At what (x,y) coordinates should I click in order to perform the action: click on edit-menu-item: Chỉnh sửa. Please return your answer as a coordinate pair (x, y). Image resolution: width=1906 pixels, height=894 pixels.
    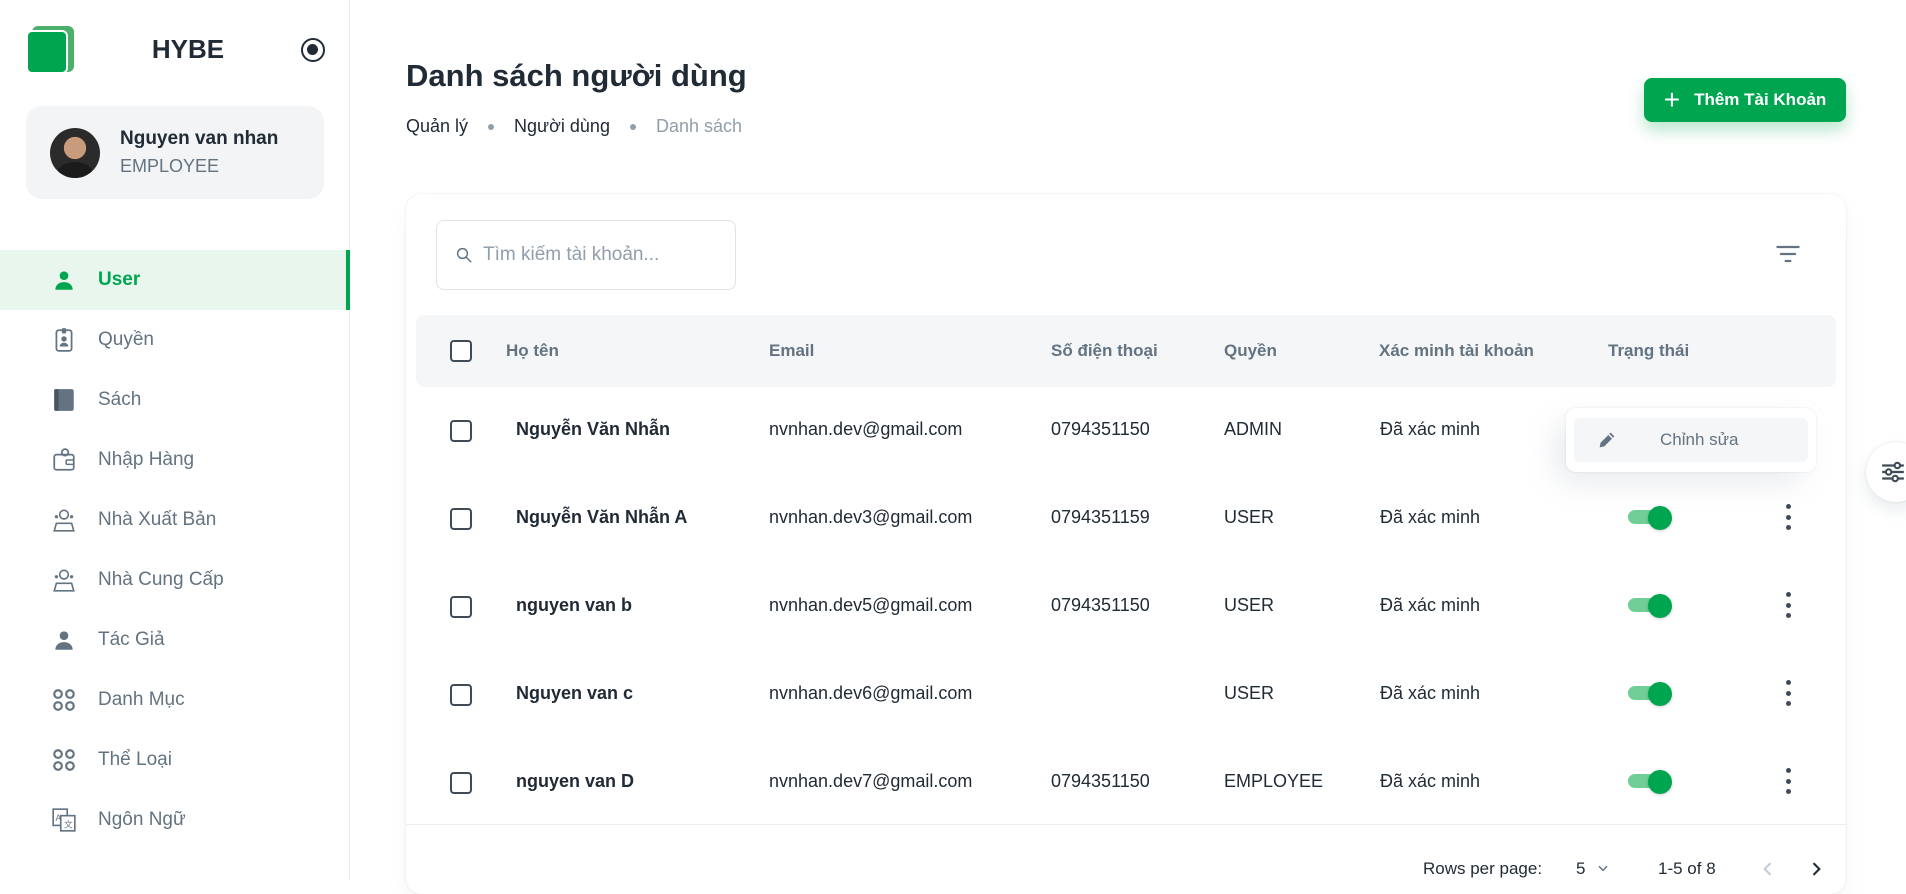
    Looking at the image, I should click on (1691, 440).